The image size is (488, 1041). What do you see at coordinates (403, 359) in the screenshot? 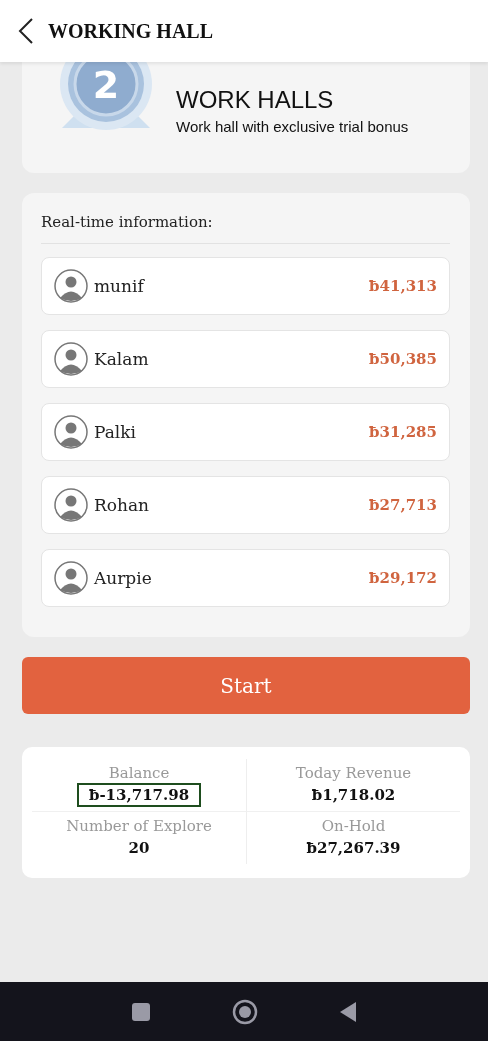
I see `user-amount: ƀ50,385` at bounding box center [403, 359].